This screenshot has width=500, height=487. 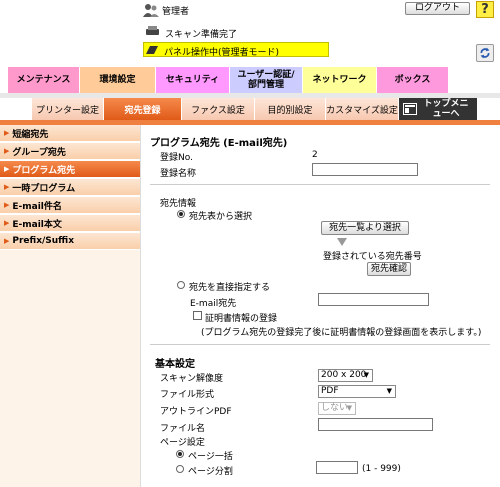 I want to click on tab-user-auth: ユーザー認証/部門管理, so click(x=266, y=80).